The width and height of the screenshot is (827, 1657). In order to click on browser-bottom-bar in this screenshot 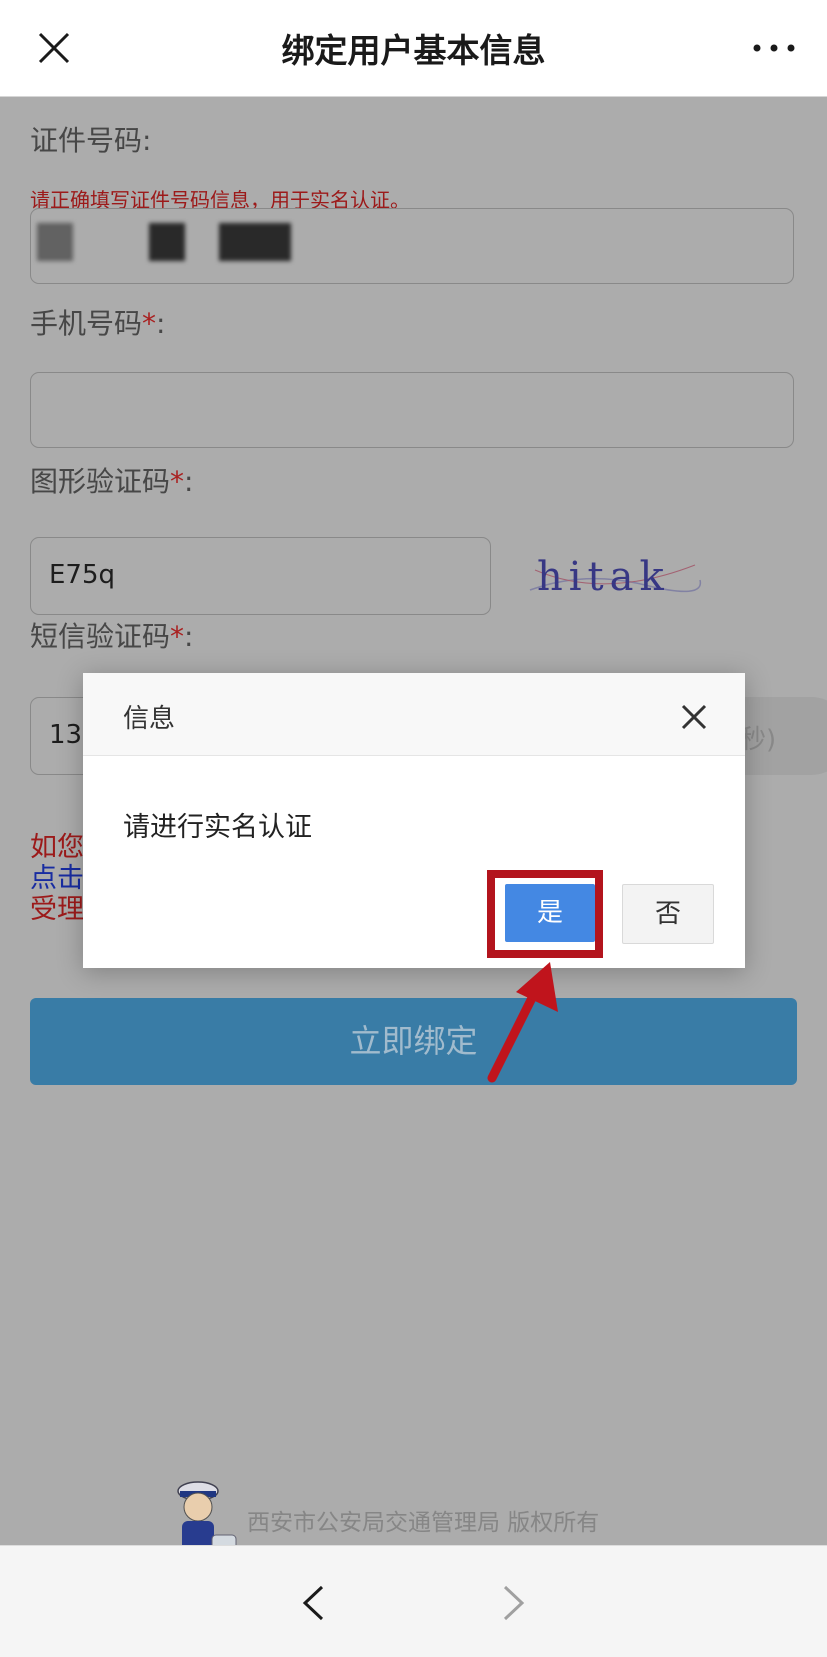, I will do `click(413, 1601)`.